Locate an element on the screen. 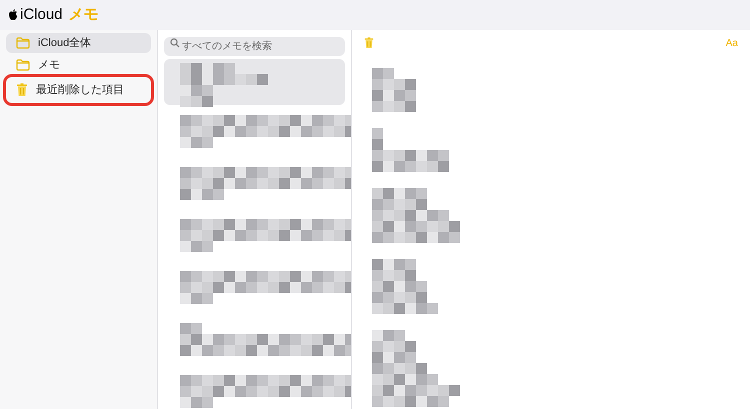  search-icon is located at coordinates (175, 43).